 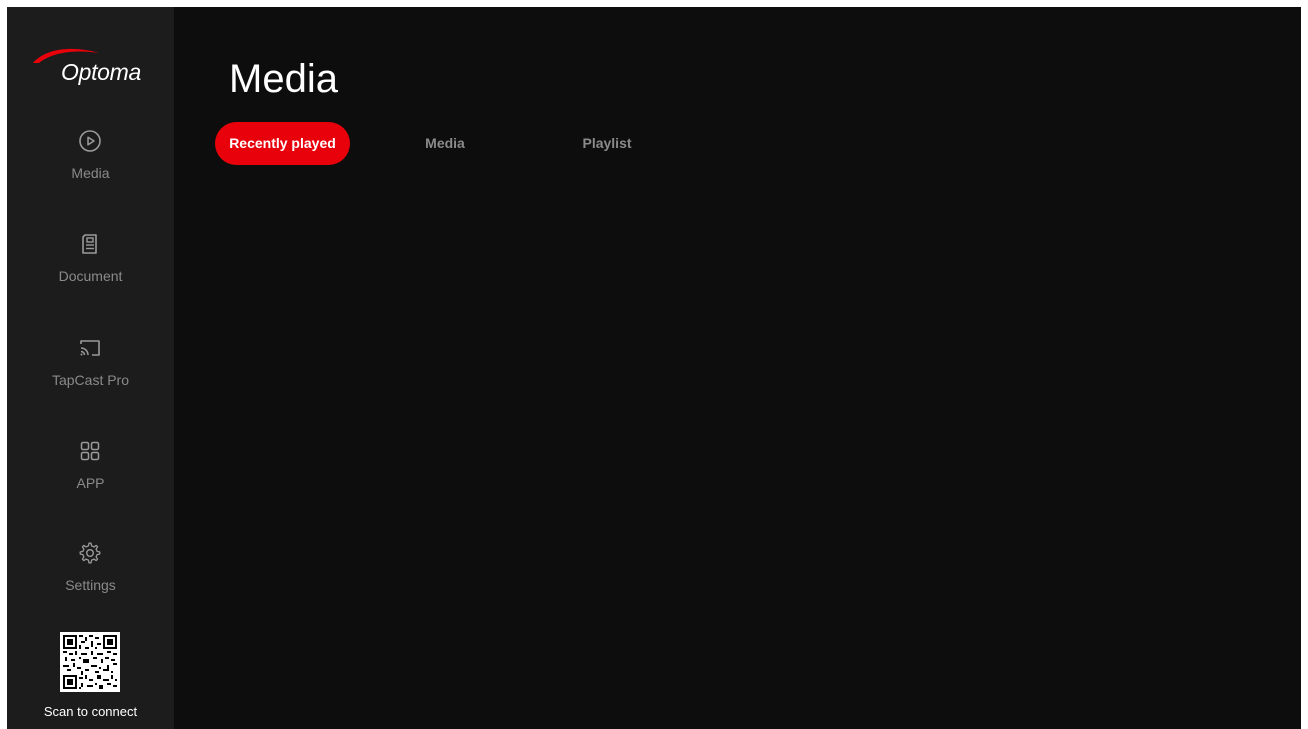 I want to click on page-title: Media, so click(x=283, y=79).